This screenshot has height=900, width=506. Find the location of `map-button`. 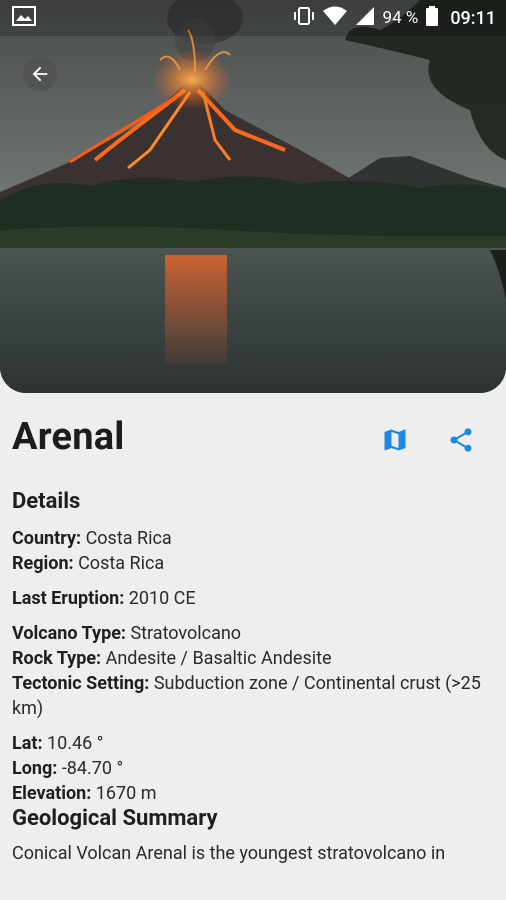

map-button is located at coordinates (395, 440).